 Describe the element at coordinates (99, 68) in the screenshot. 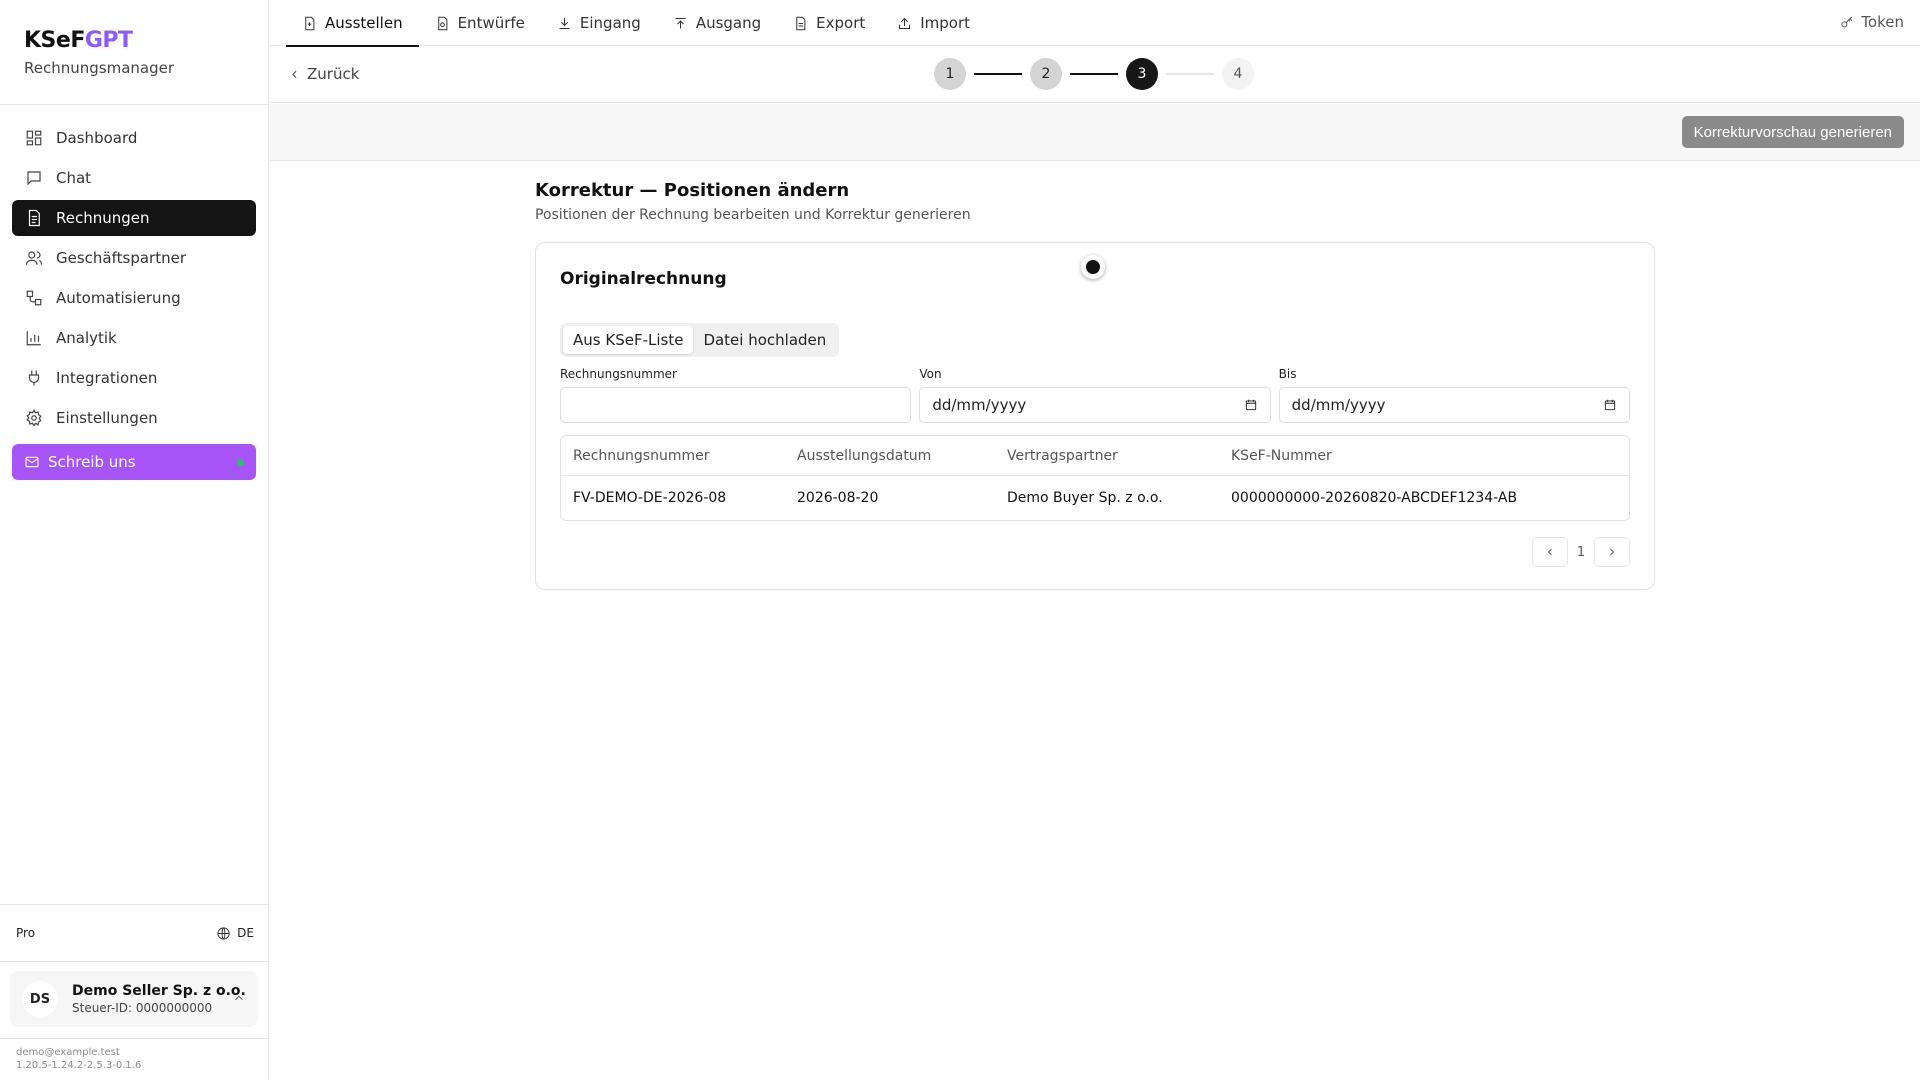

I see `brand-subtitle: Rechnungsmanager` at that location.